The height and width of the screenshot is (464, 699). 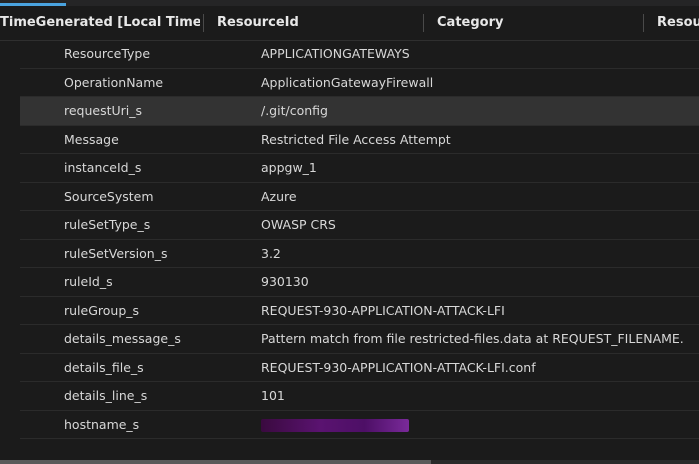 What do you see at coordinates (102, 424) in the screenshot?
I see `field-name: hostname_s` at bounding box center [102, 424].